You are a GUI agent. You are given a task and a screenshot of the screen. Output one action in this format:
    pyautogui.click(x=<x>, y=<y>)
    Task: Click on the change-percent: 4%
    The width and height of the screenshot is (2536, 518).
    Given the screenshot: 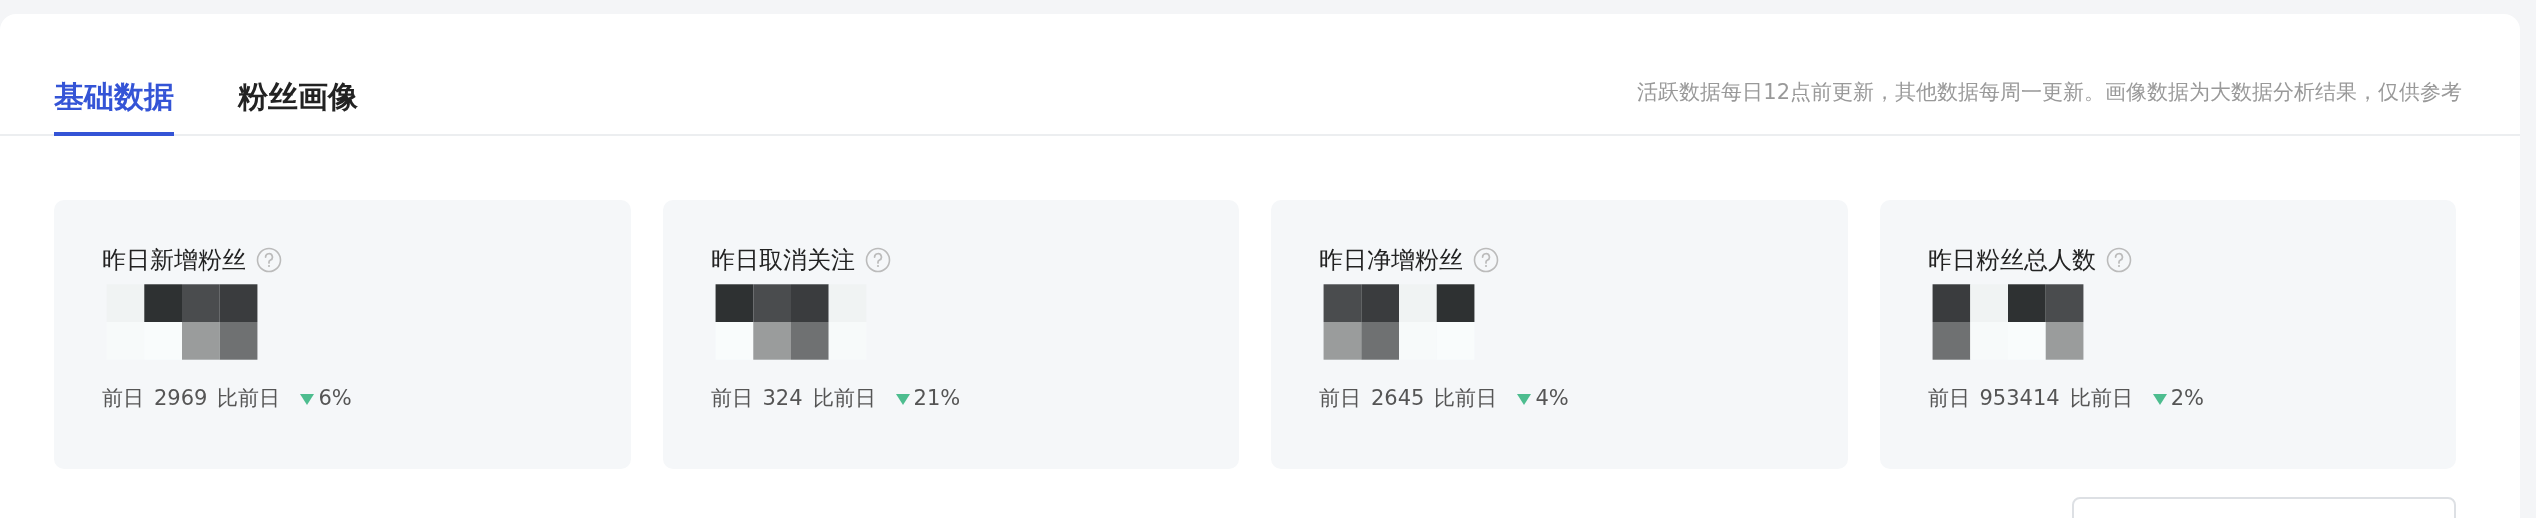 What is the action you would take?
    pyautogui.click(x=1552, y=398)
    